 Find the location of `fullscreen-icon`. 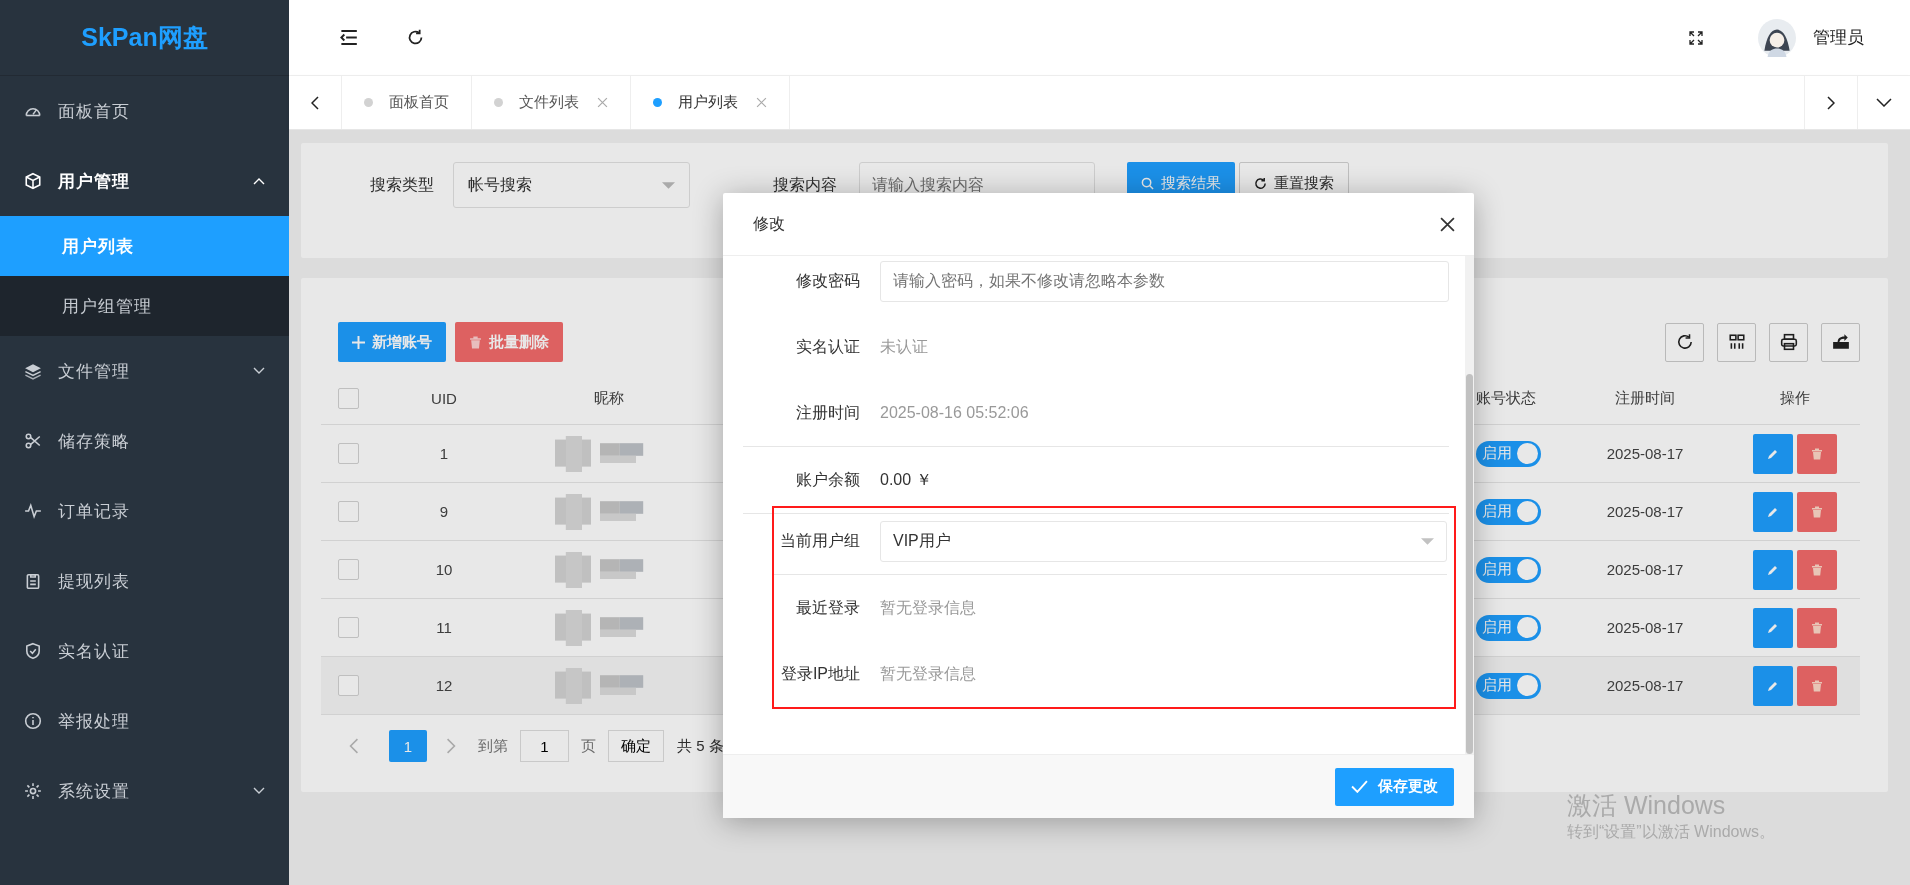

fullscreen-icon is located at coordinates (1696, 37).